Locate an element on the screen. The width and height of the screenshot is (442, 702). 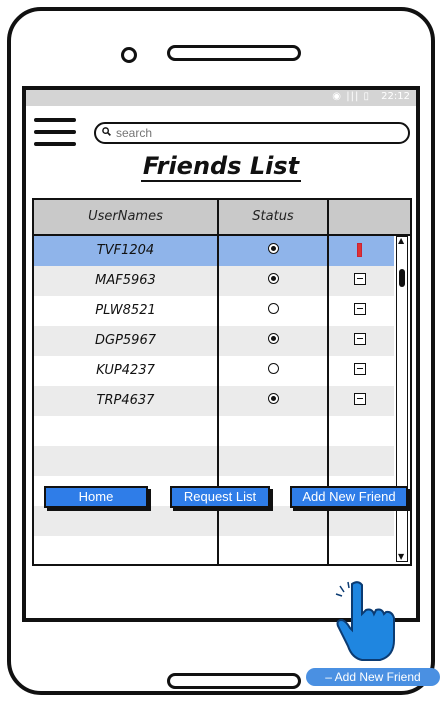
page-title-text: Friends List is located at coordinates (221, 167).